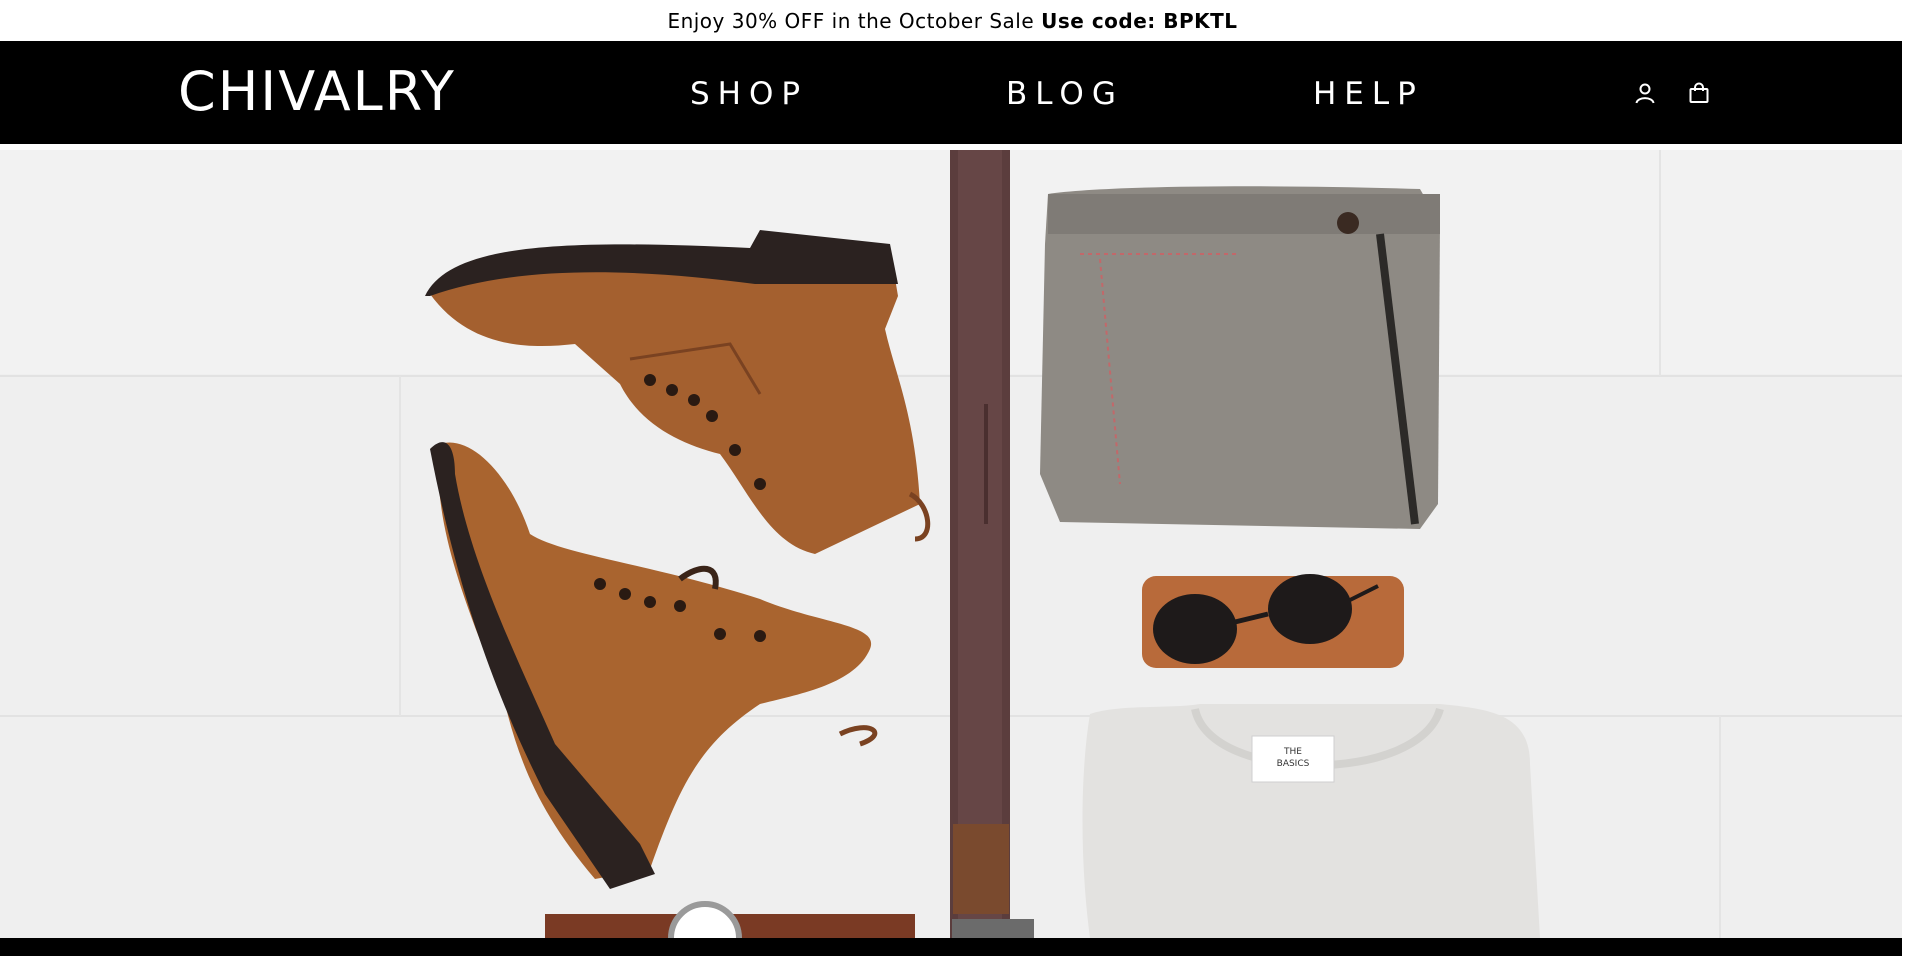  What do you see at coordinates (951, 92) in the screenshot?
I see `site-header: CHIVALRY SHOP BLOG HELP` at bounding box center [951, 92].